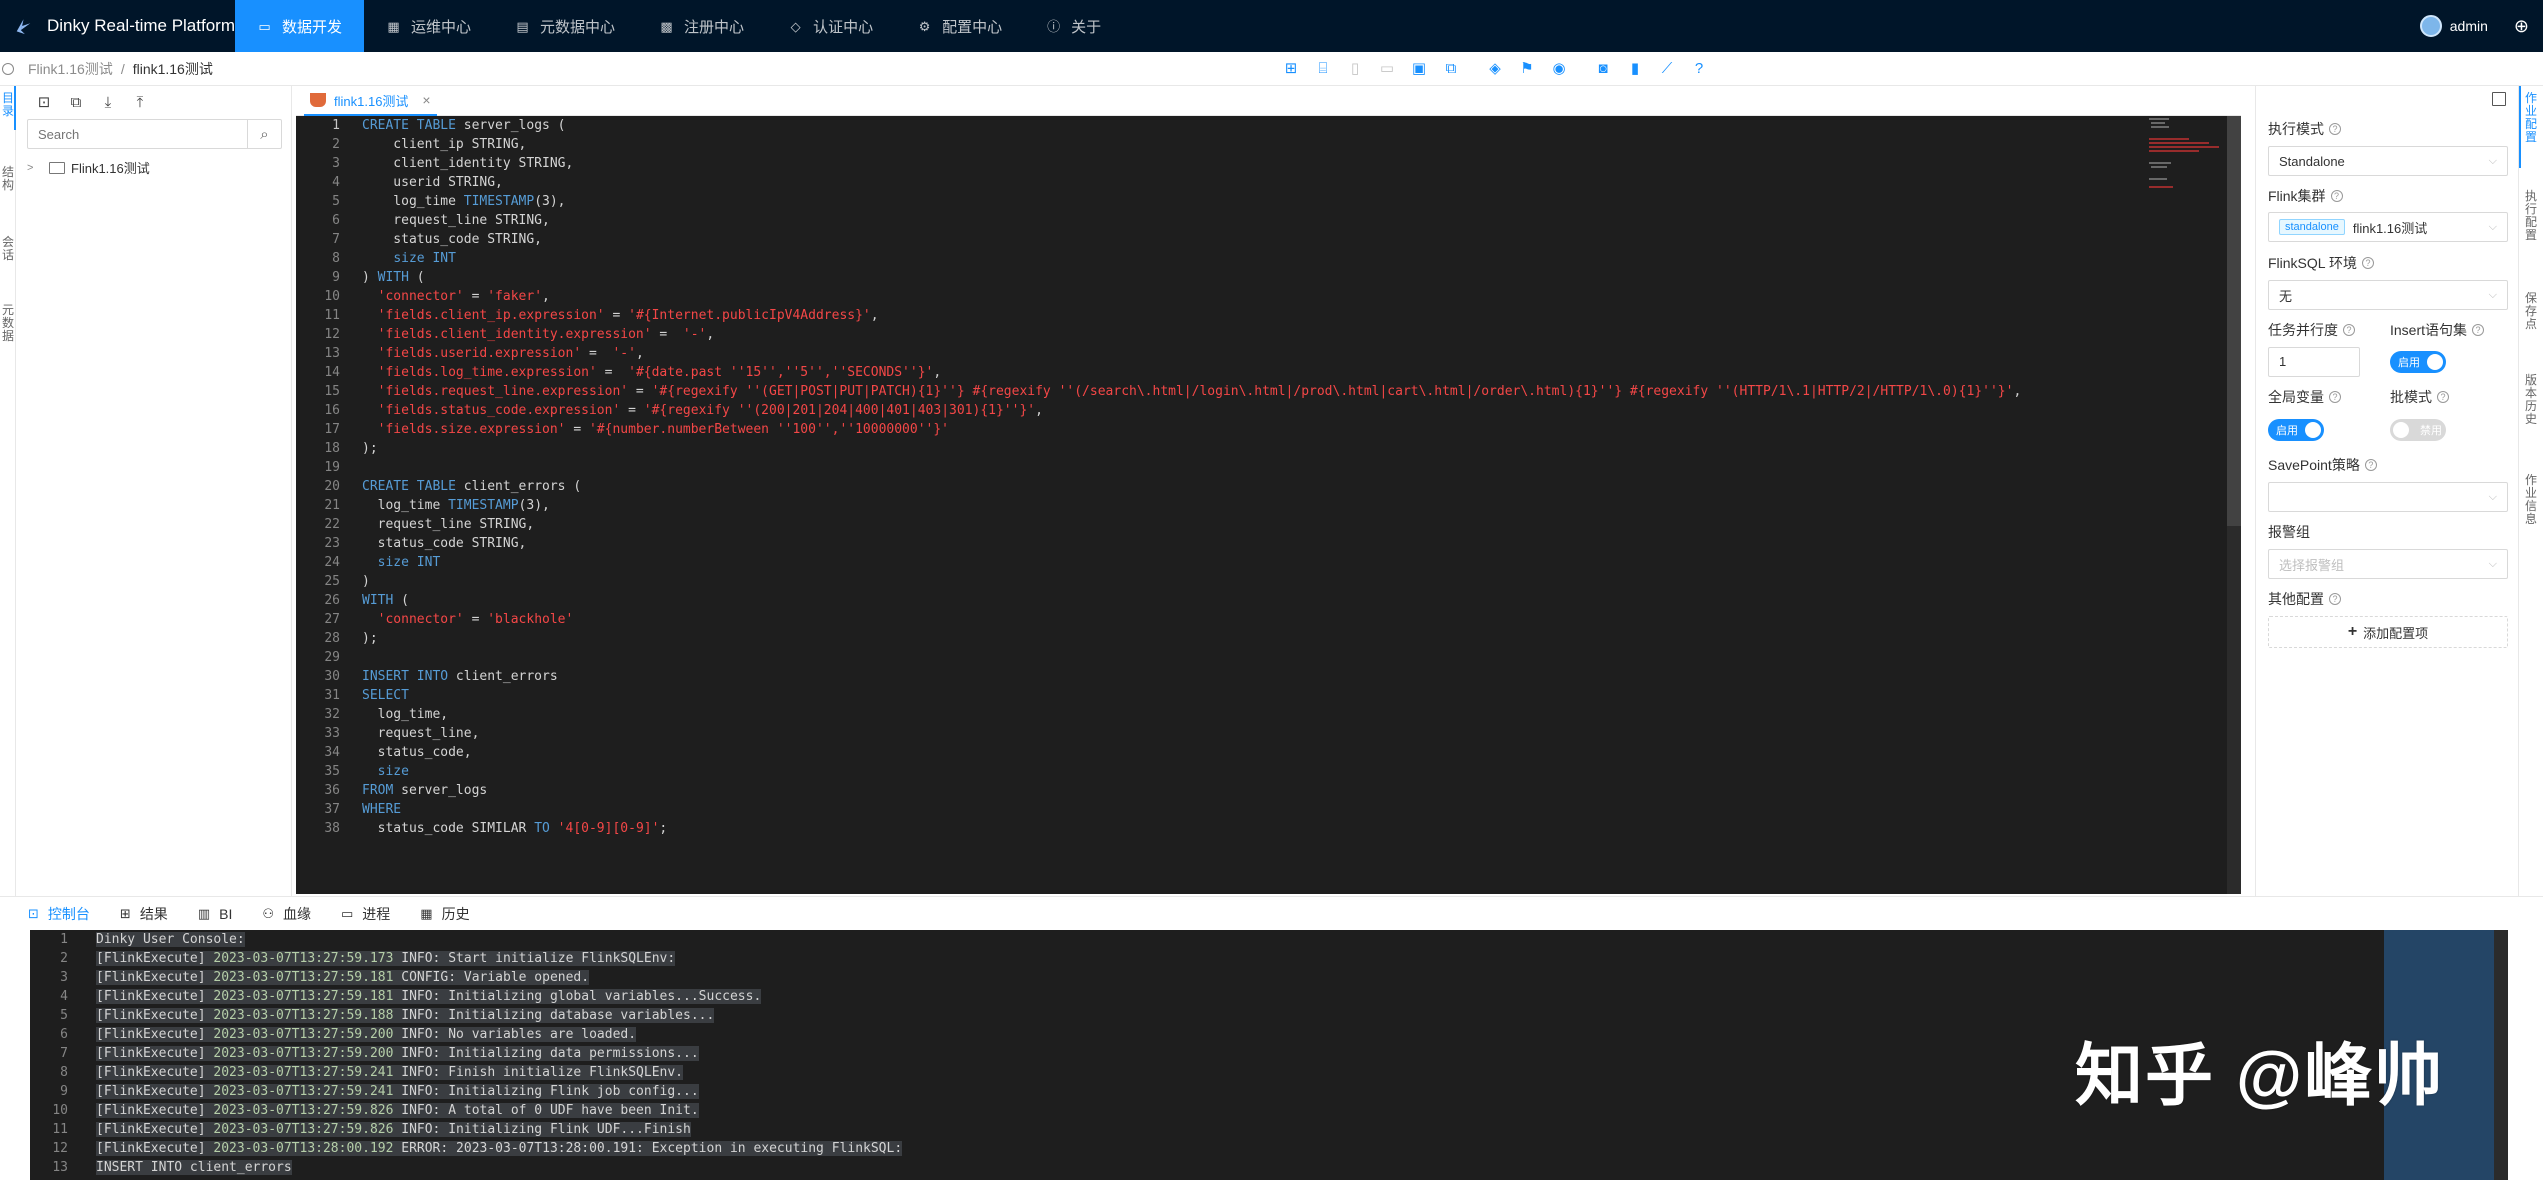 The image size is (2543, 1180). Describe the element at coordinates (117, 26) in the screenshot. I see `brand: Dinky Real-time Platform` at that location.